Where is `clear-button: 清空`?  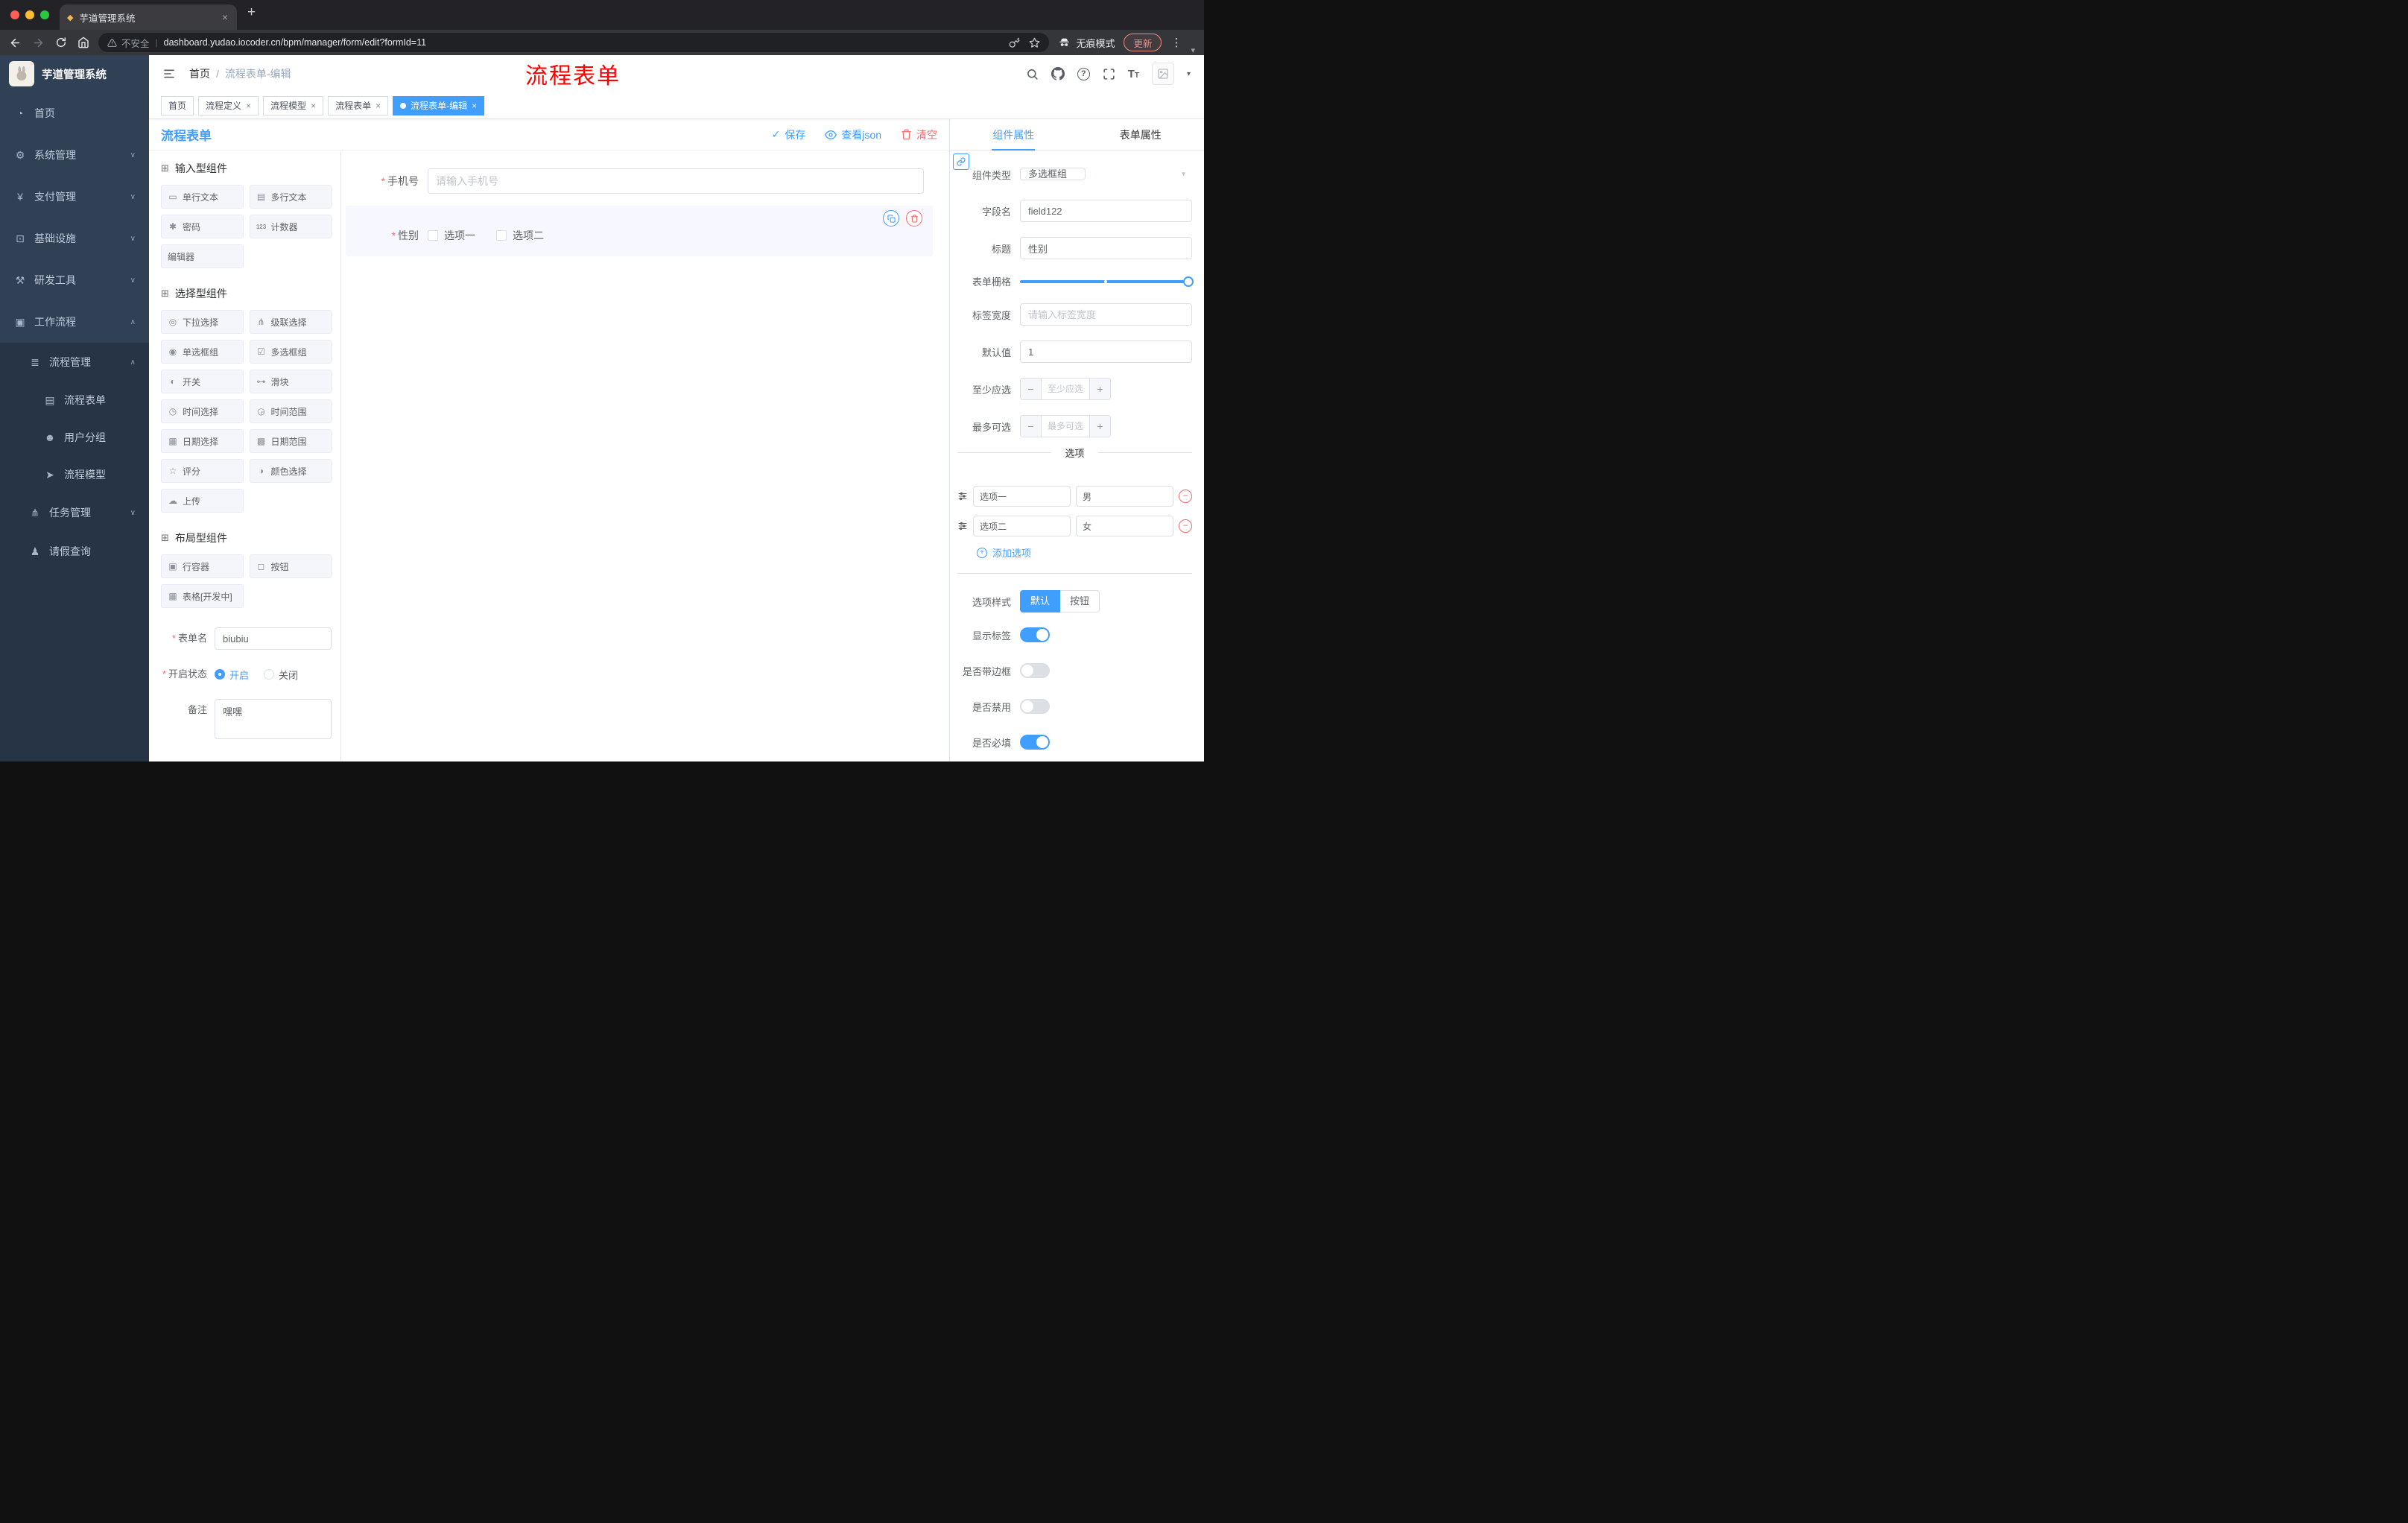 clear-button: 清空 is located at coordinates (919, 135).